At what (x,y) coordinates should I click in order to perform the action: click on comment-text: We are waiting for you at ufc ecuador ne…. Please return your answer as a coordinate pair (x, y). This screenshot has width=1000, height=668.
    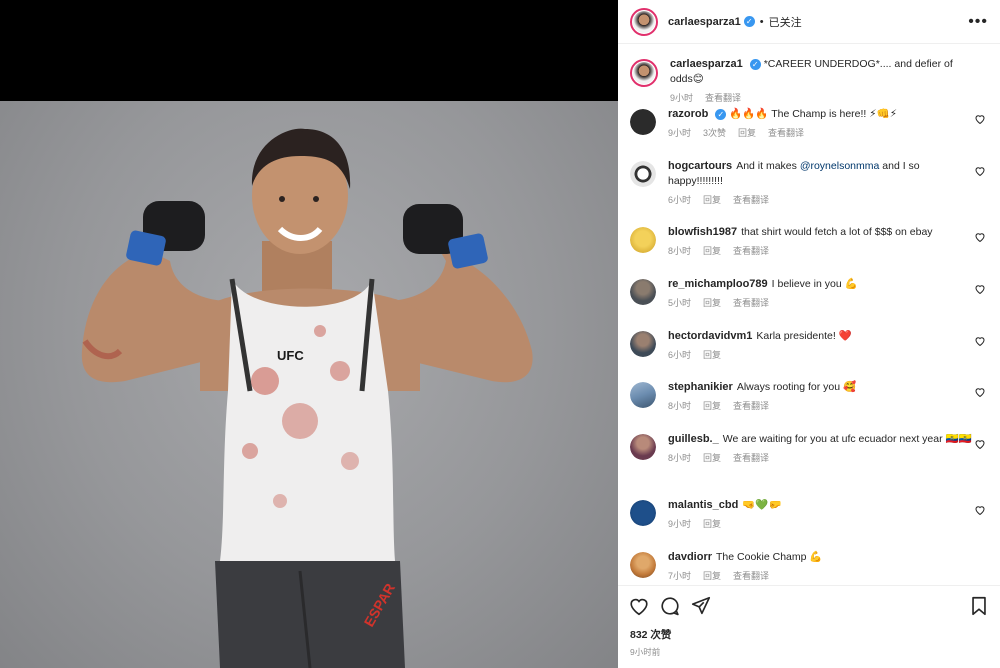
    Looking at the image, I should click on (847, 439).